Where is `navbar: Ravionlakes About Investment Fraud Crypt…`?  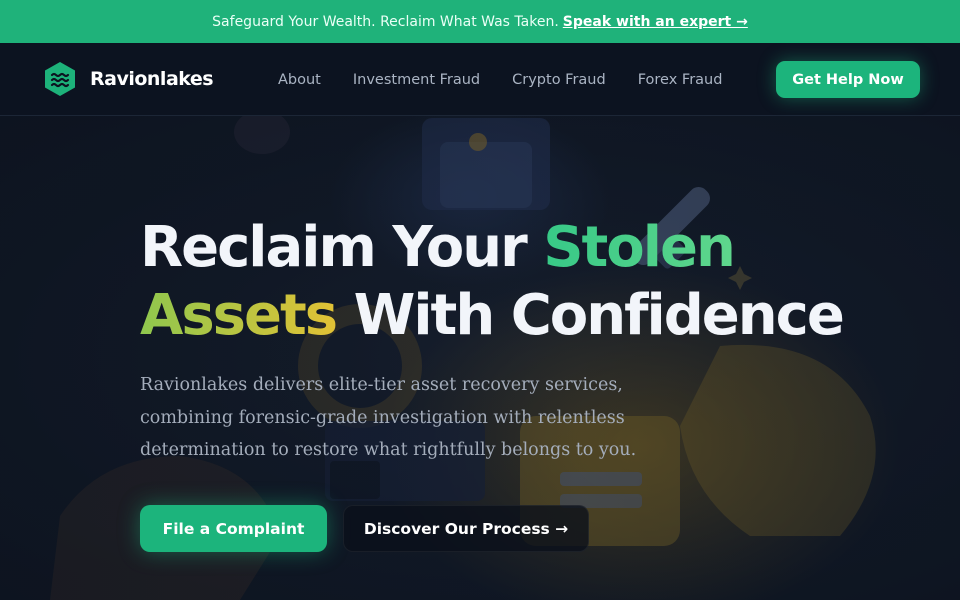
navbar: Ravionlakes About Investment Fraud Crypt… is located at coordinates (480, 79).